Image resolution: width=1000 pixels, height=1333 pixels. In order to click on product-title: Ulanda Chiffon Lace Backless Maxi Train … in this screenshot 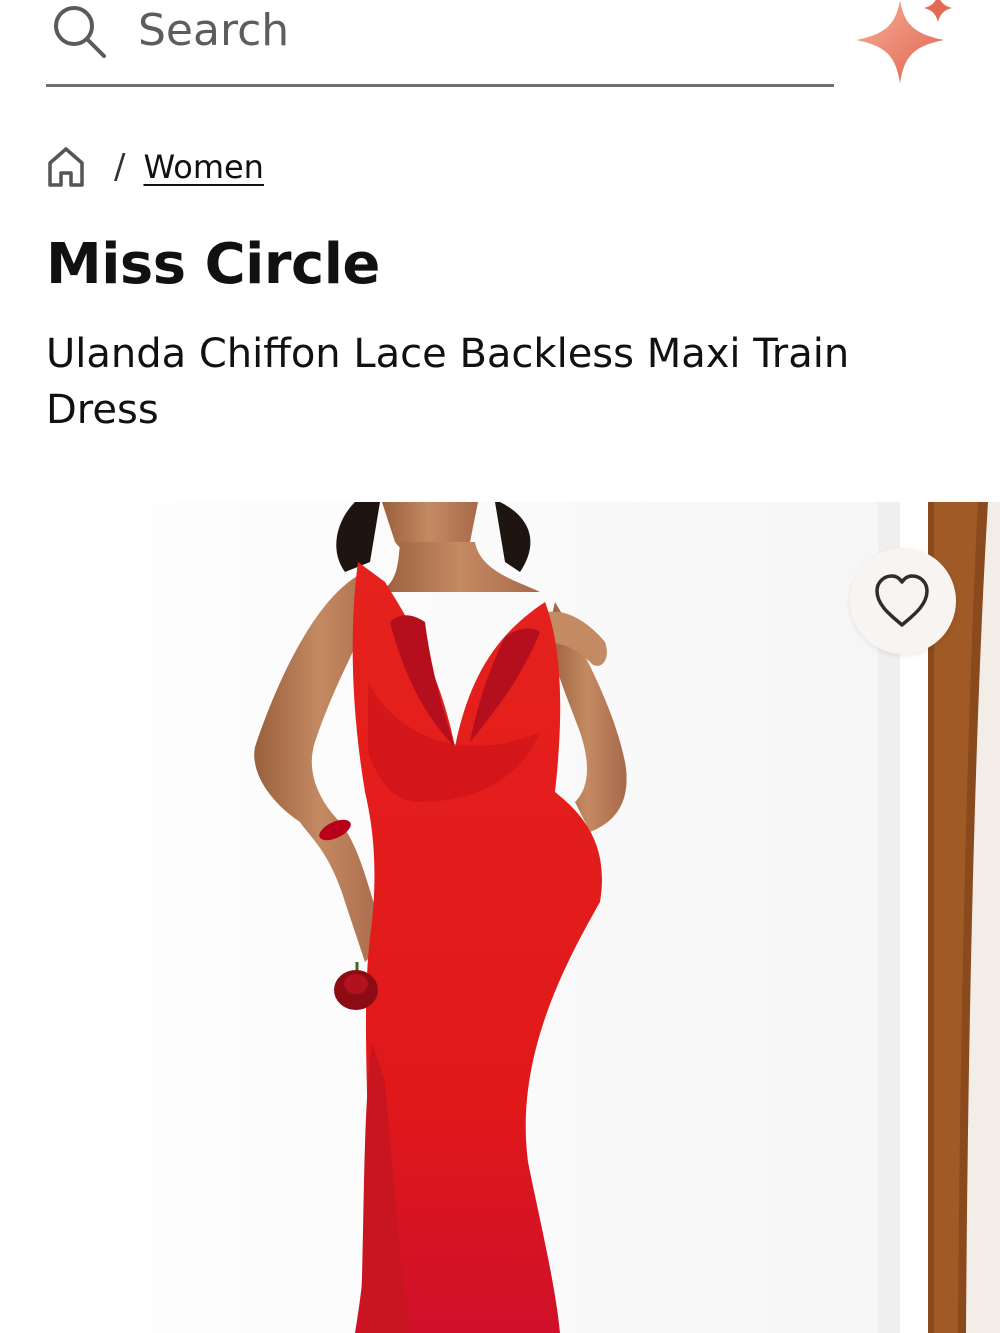, I will do `click(448, 382)`.